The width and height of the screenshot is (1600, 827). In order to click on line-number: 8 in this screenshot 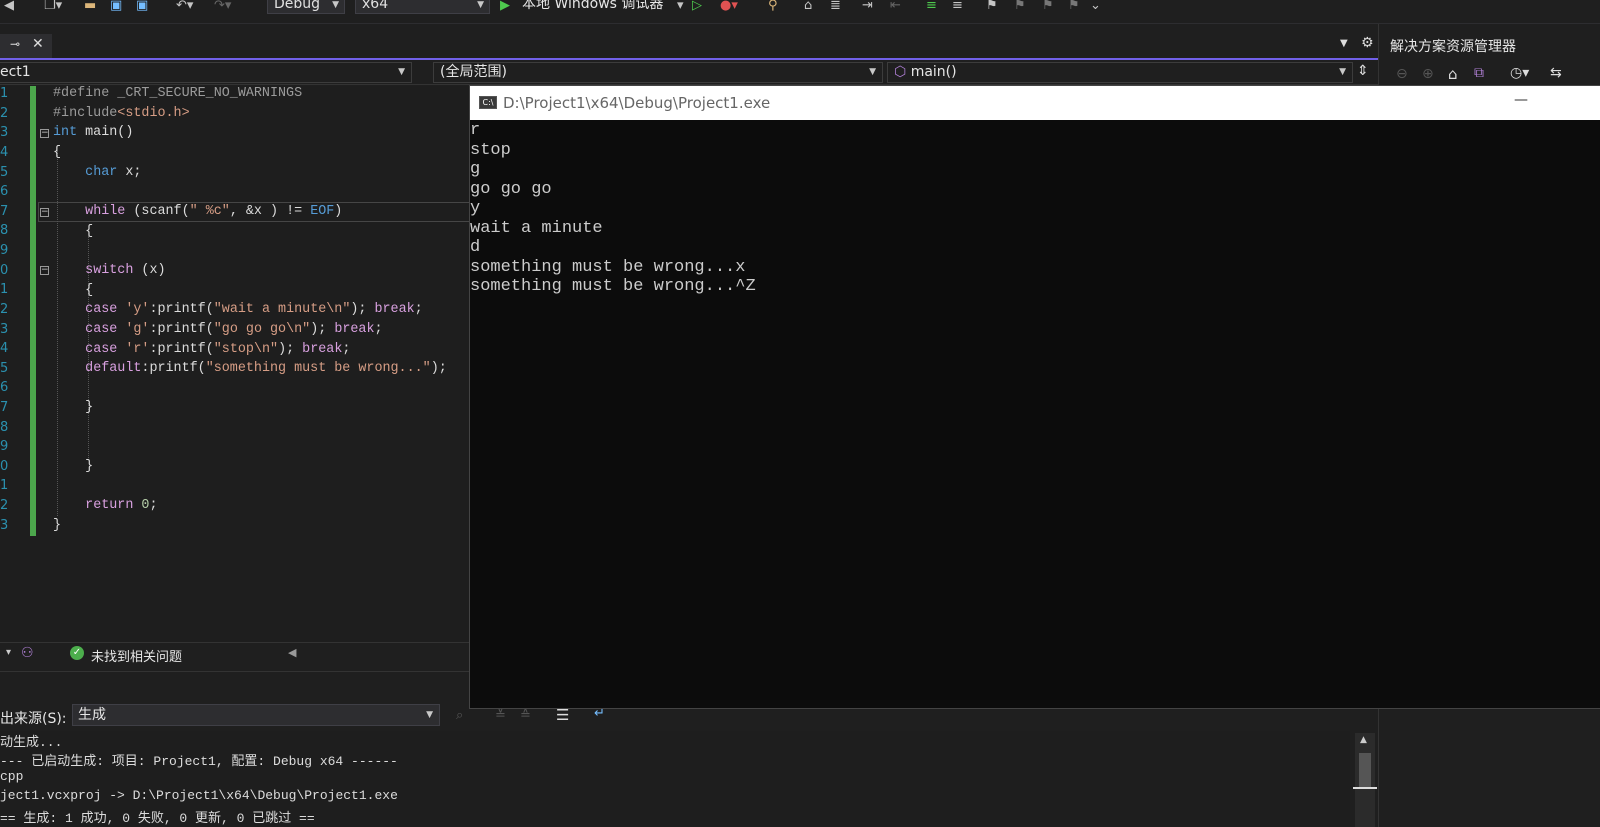, I will do `click(4, 427)`.